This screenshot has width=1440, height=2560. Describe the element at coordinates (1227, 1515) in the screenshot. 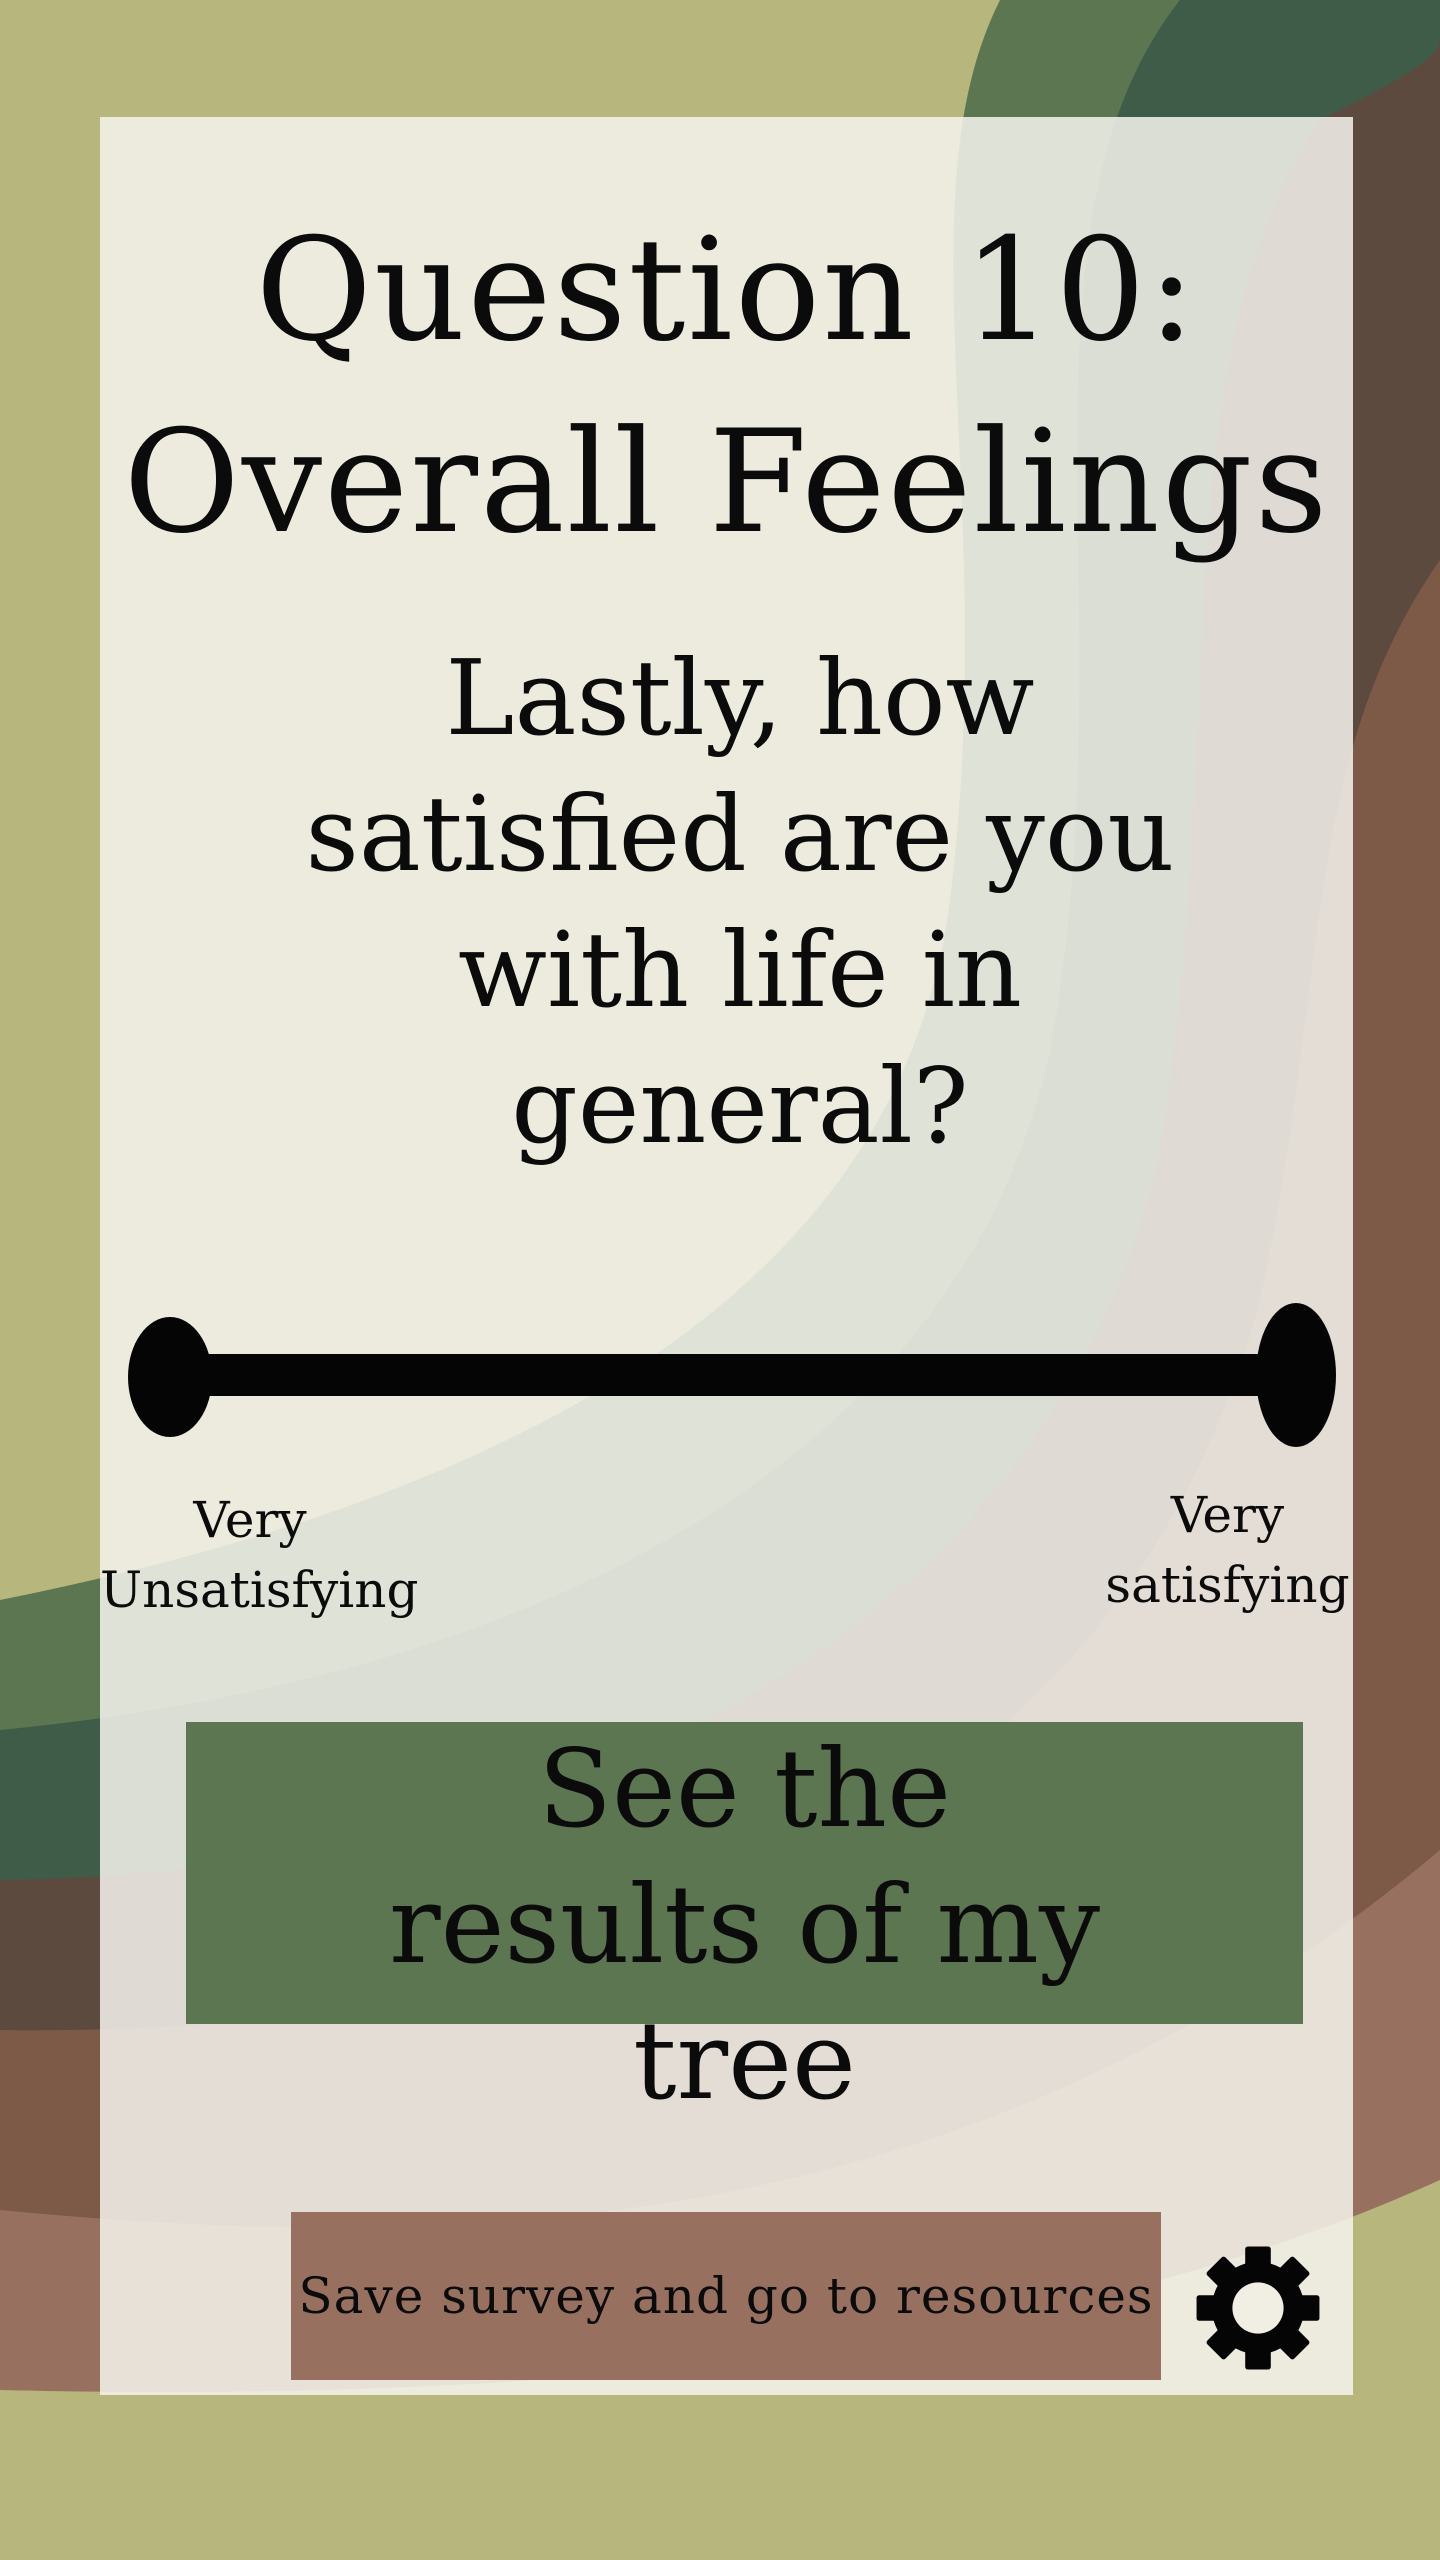

I see `scale-label-max-line-1: Very` at that location.